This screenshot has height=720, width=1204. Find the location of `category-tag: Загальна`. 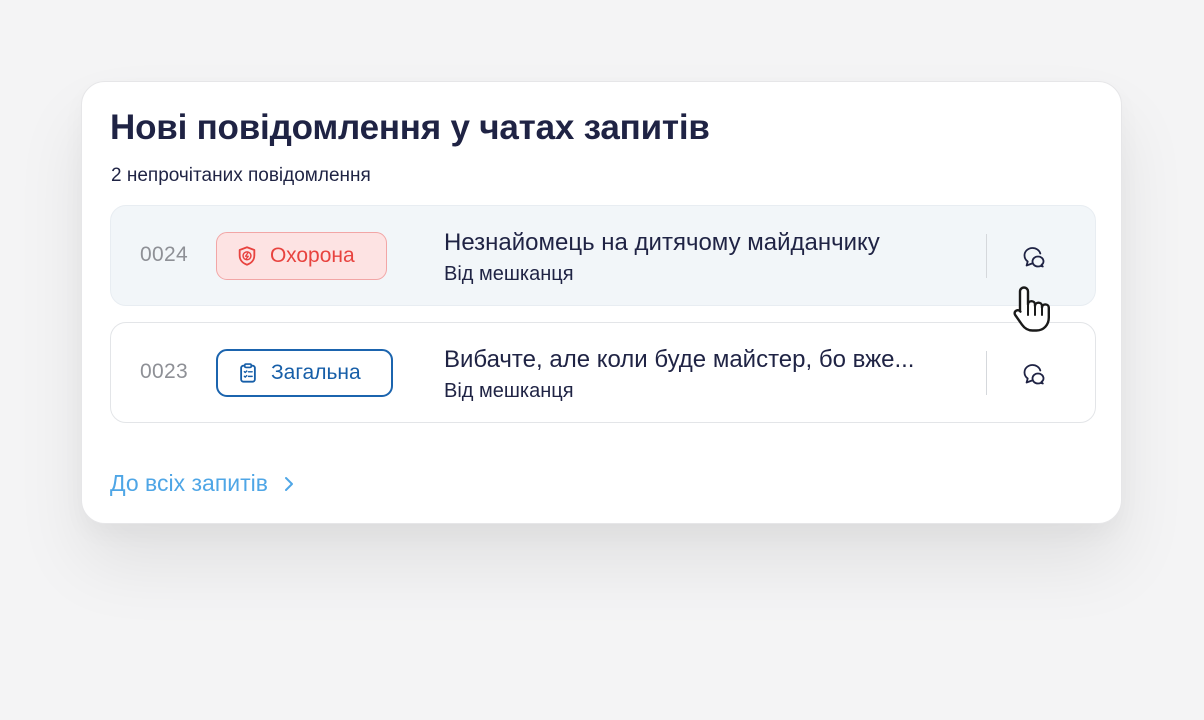

category-tag: Загальна is located at coordinates (304, 373).